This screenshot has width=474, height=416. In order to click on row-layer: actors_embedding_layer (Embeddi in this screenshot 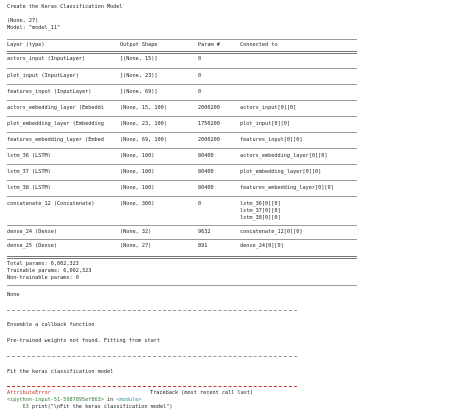, I will do `click(55, 108)`.